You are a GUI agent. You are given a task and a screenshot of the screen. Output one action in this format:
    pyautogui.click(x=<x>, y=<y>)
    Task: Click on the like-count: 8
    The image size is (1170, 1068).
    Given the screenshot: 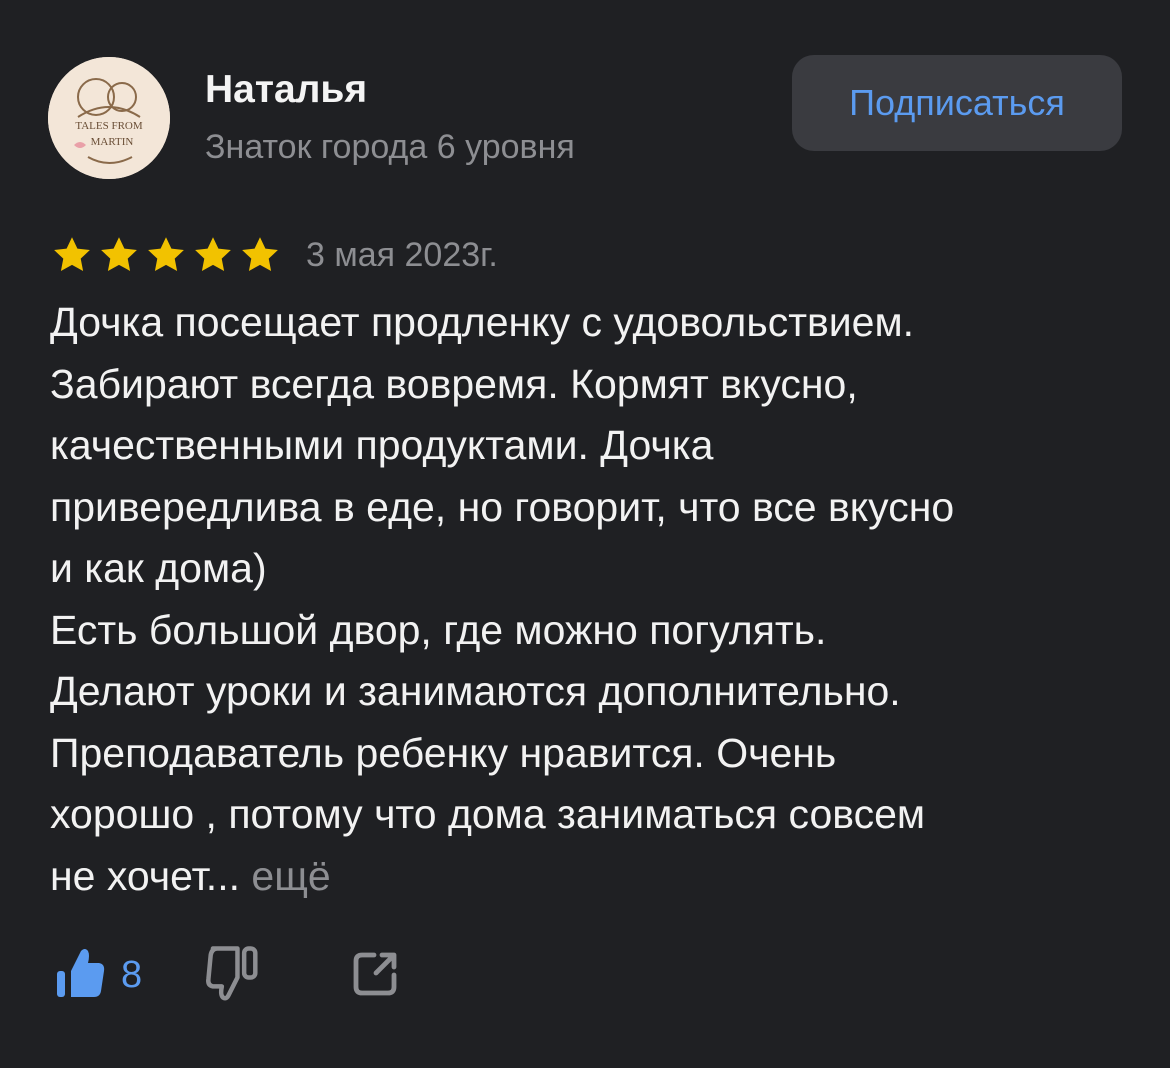 What is the action you would take?
    pyautogui.click(x=132, y=974)
    